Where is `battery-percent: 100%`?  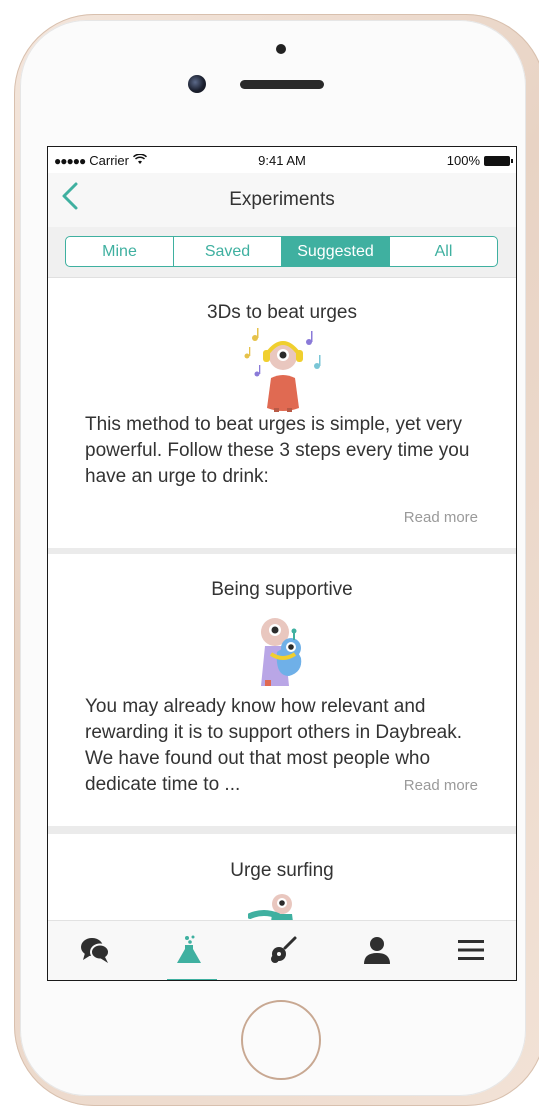
battery-percent: 100% is located at coordinates (463, 160).